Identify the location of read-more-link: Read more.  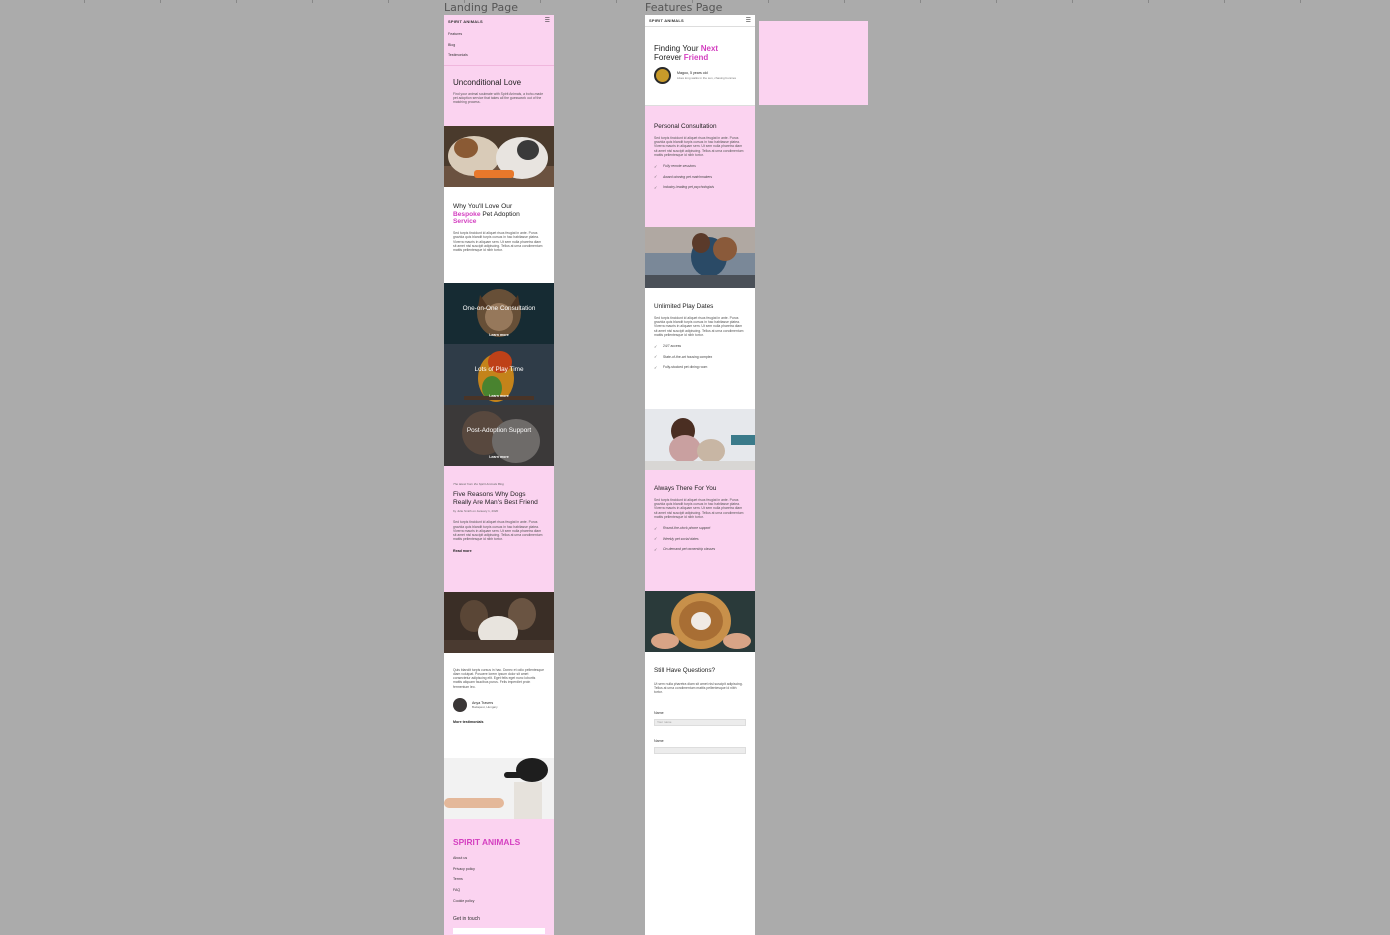
(499, 551).